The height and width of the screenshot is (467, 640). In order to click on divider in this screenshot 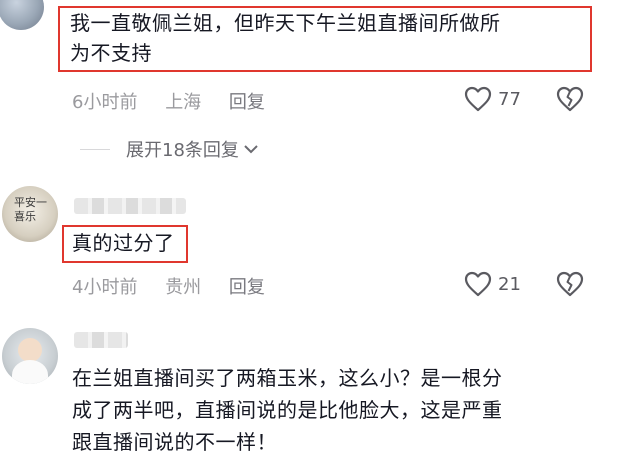, I will do `click(95, 149)`.